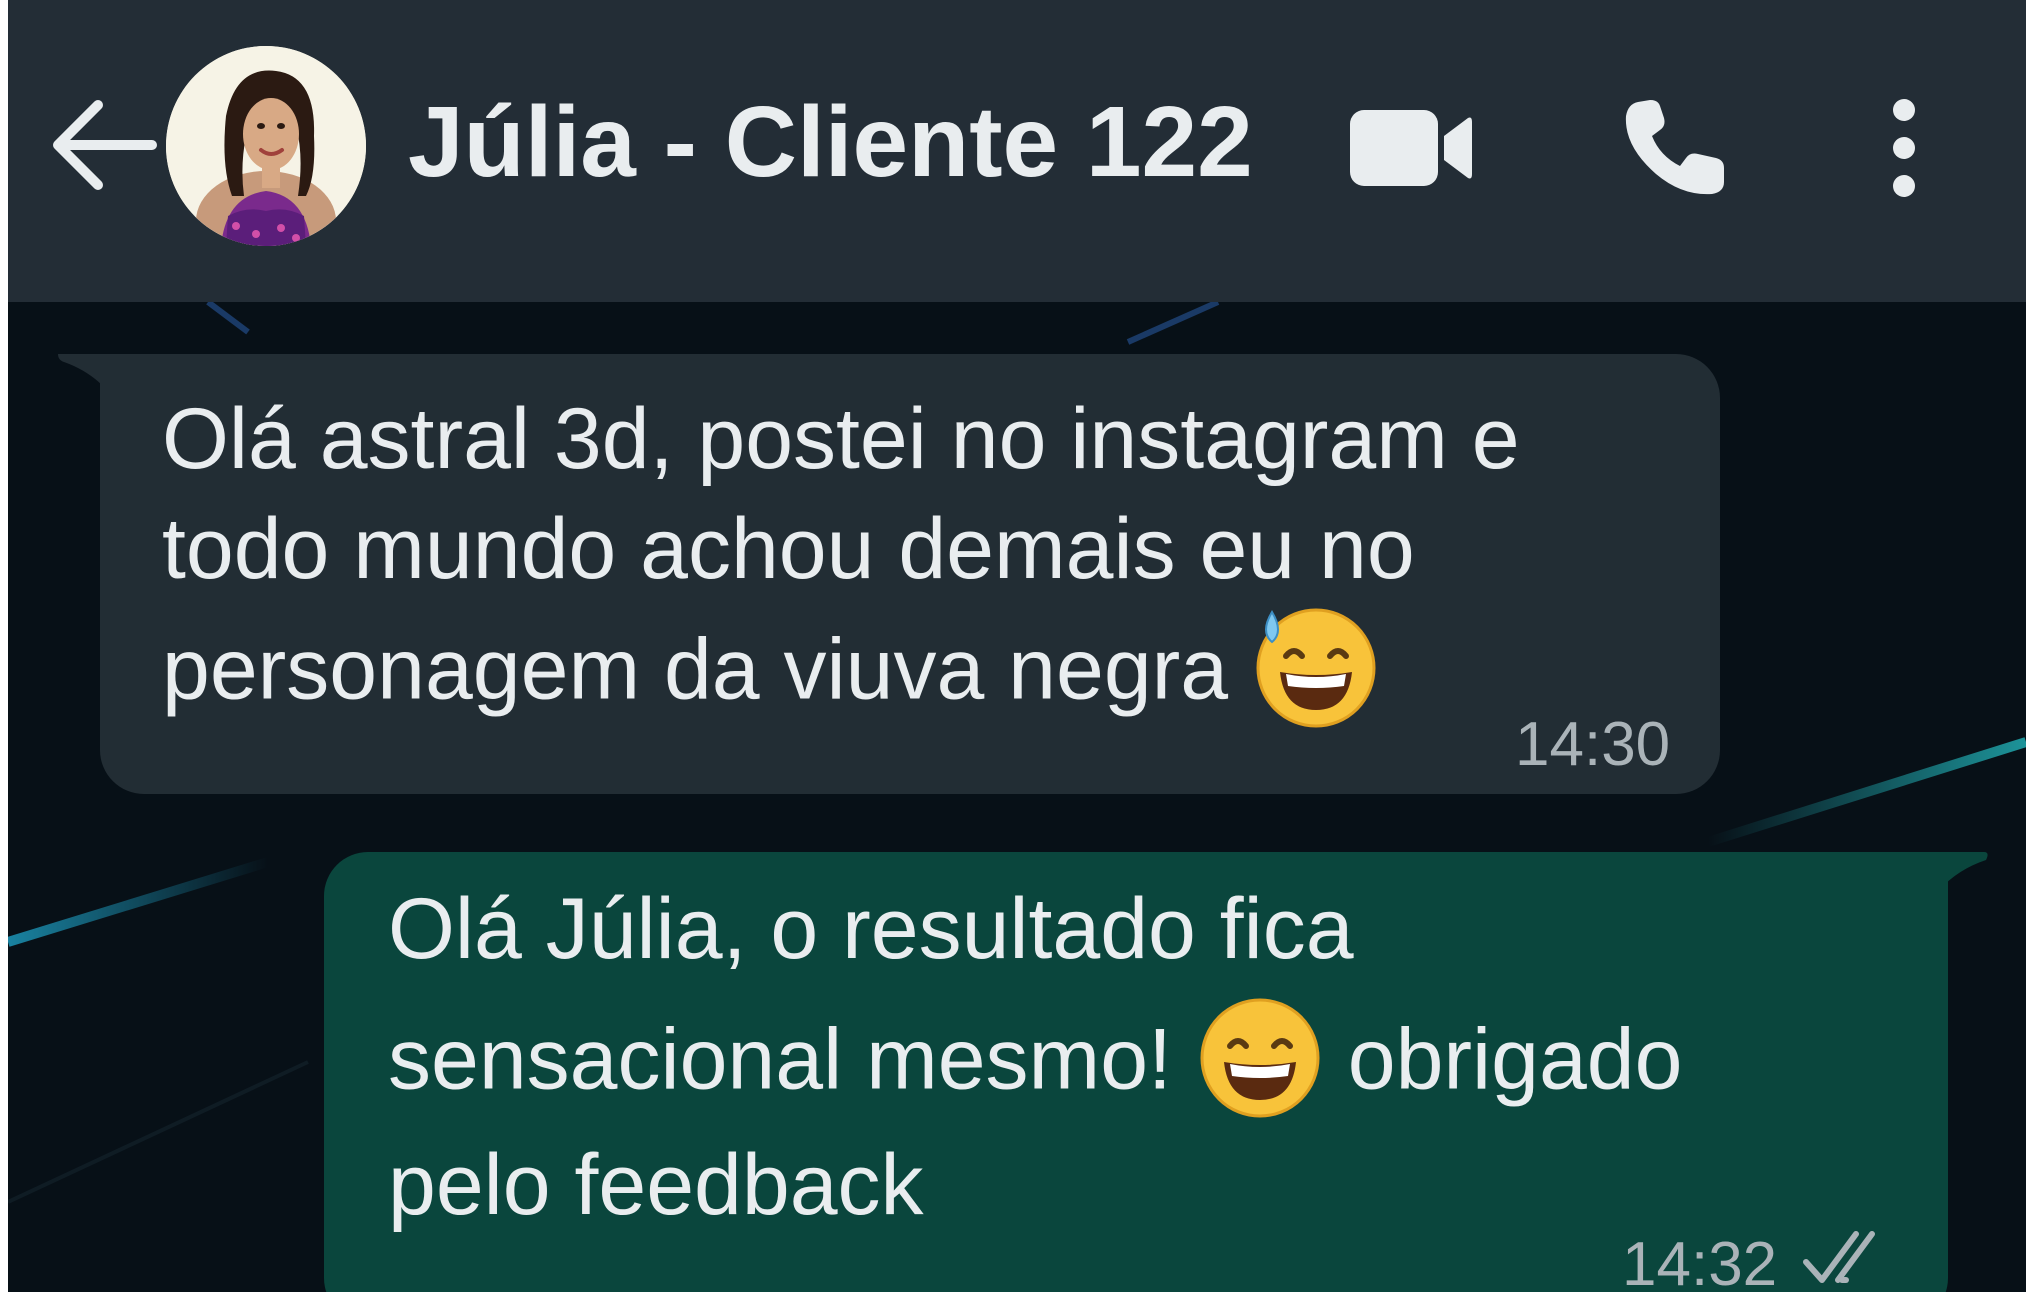 This screenshot has width=2026, height=1292. I want to click on message-text-segment: obrigado, so click(1515, 1059).